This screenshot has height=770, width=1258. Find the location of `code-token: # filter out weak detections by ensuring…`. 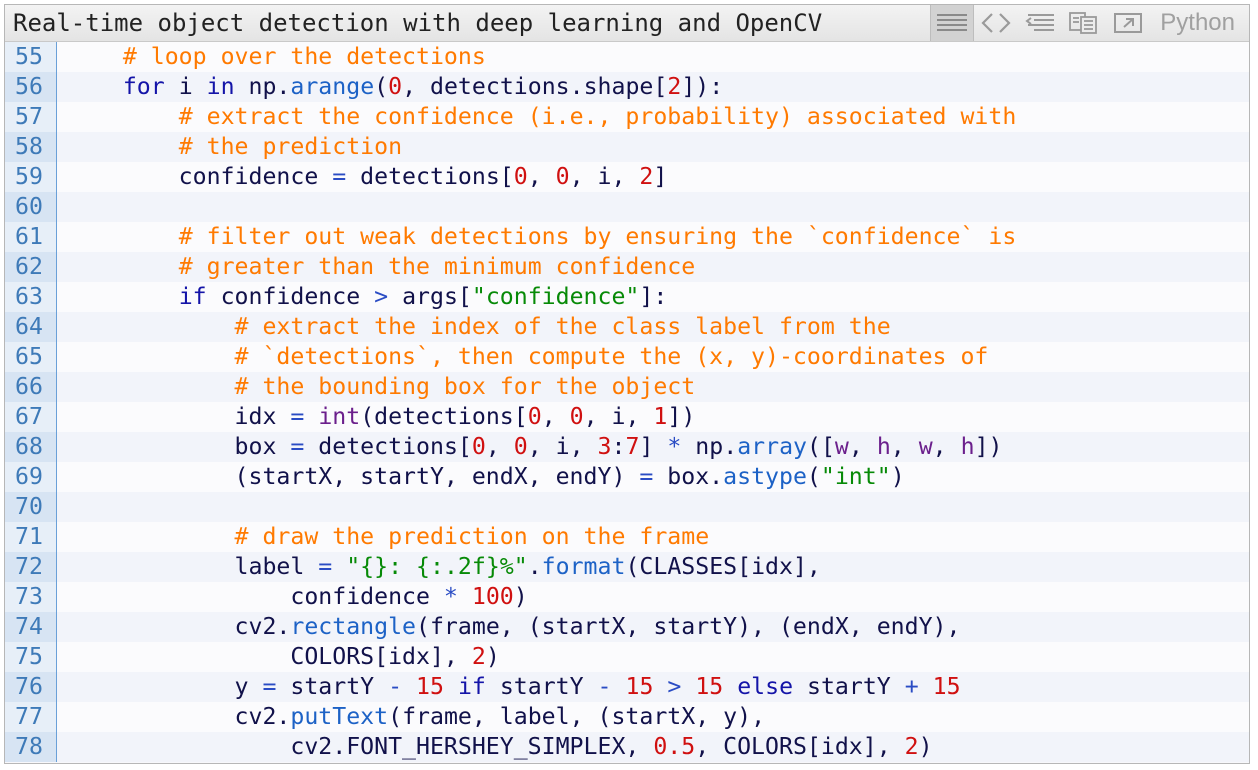

code-token: # filter out weak detections by ensuring… is located at coordinates (597, 236).